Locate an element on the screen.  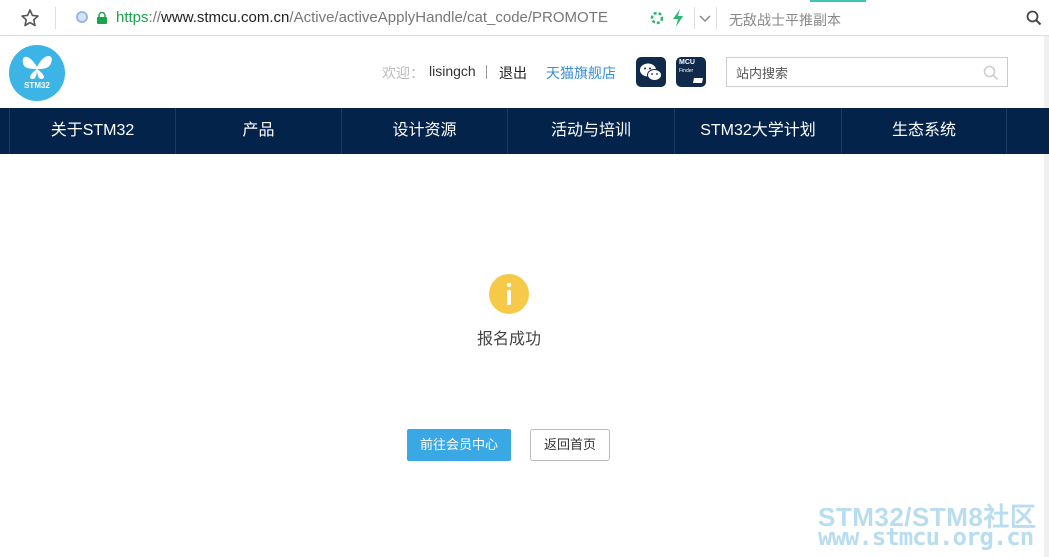
nav-item-products: 产品 is located at coordinates (258, 131).